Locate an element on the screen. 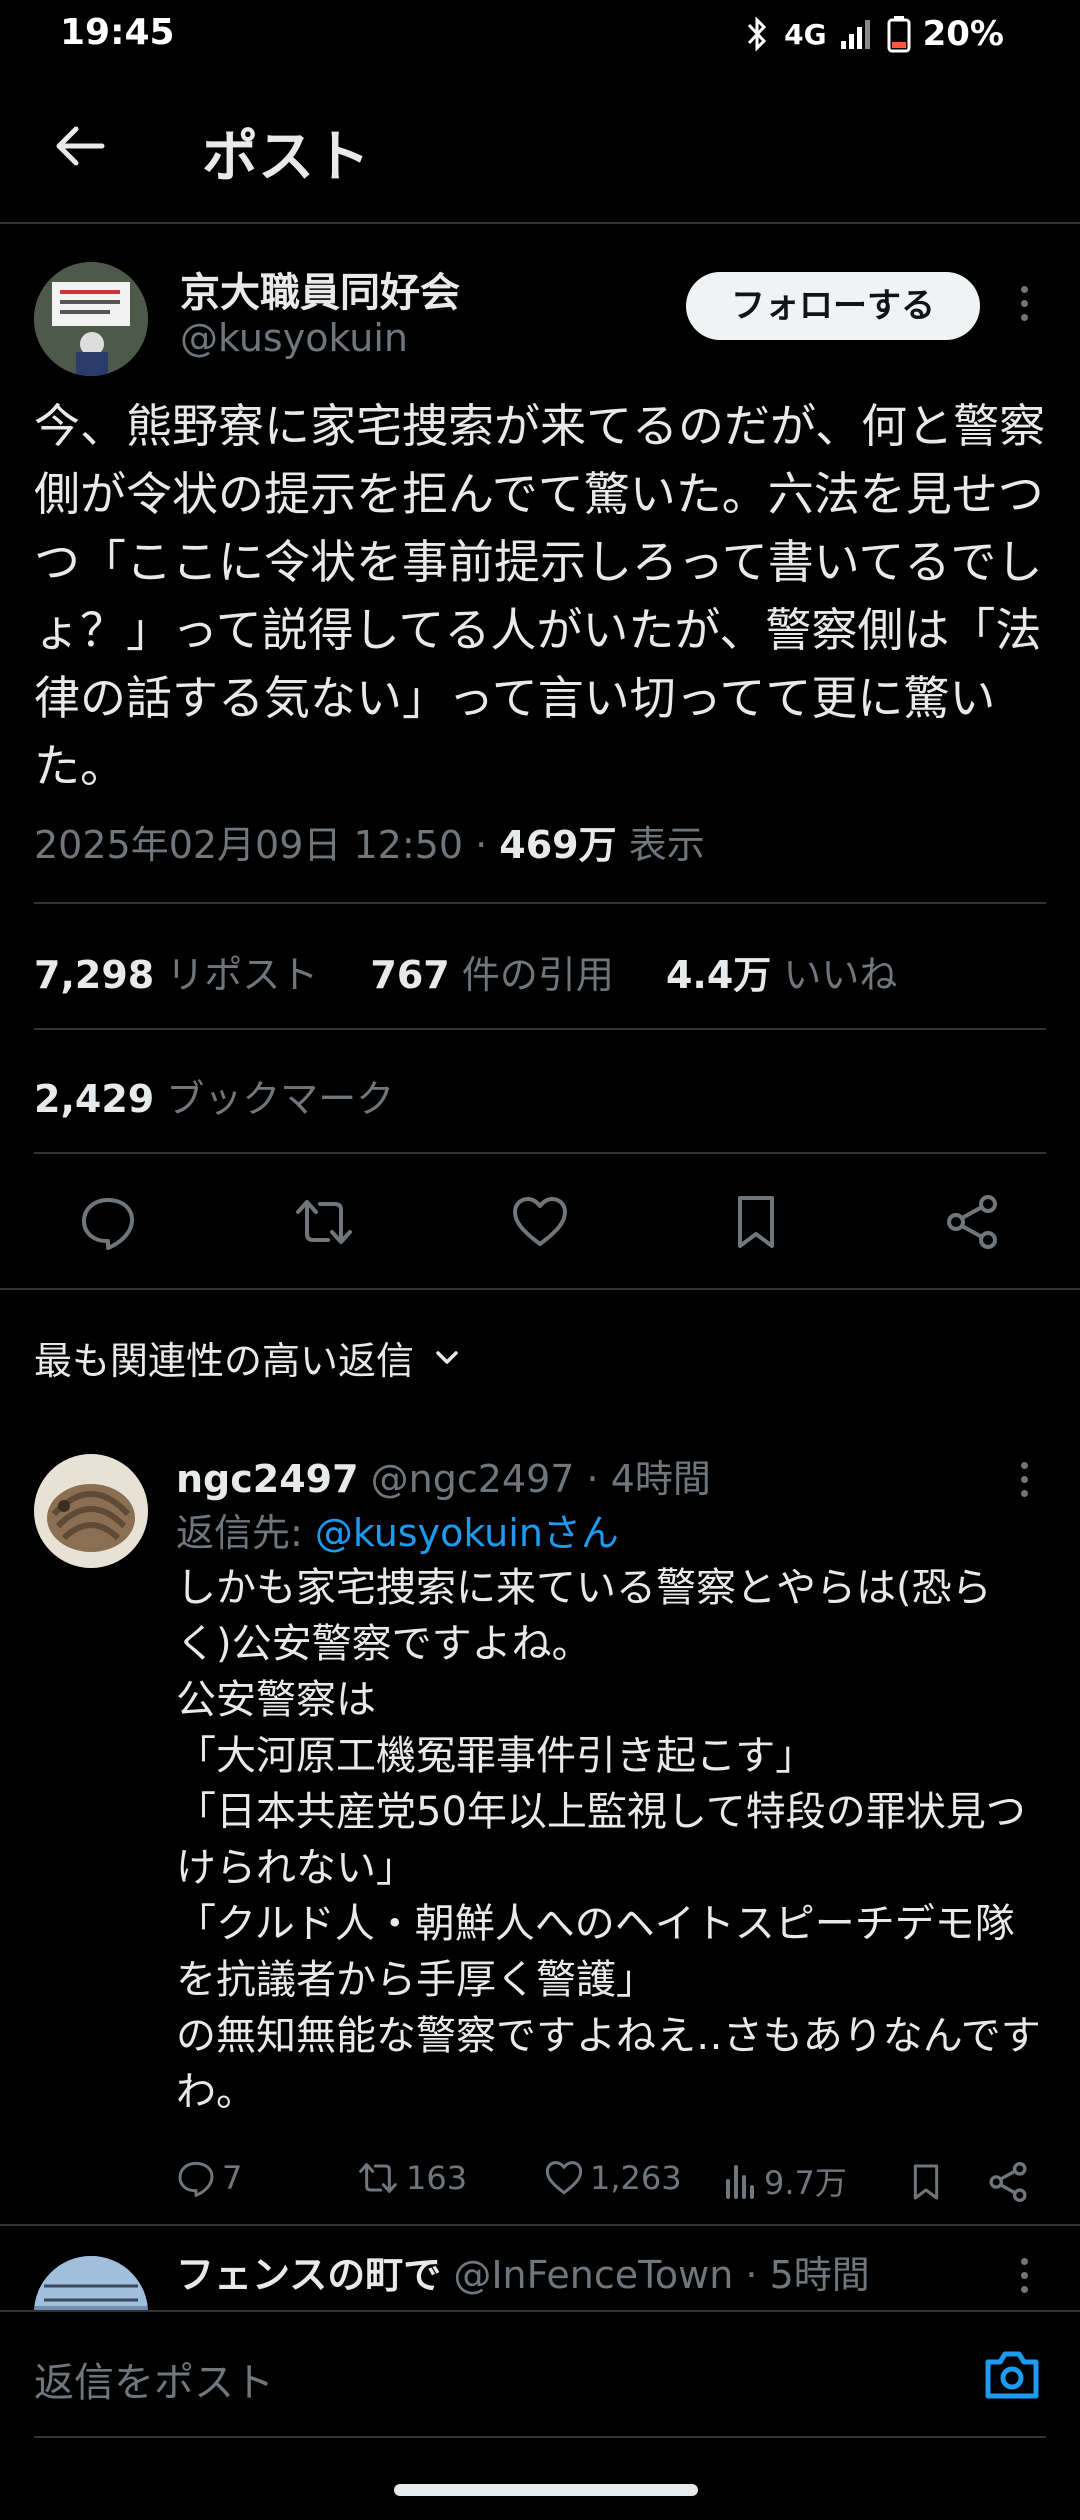 Image resolution: width=1080 pixels, height=2520 pixels. sort-label: 最も関連性の高い返信 is located at coordinates (224, 1361).